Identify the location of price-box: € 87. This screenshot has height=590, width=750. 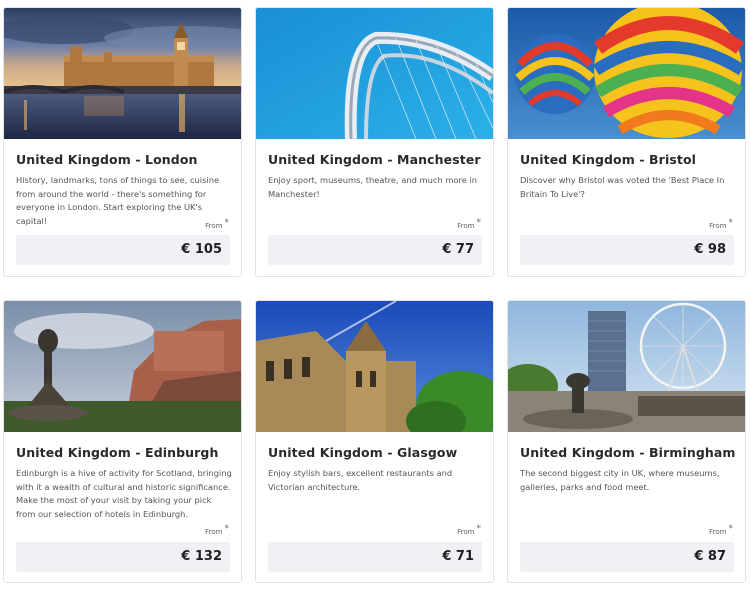
(627, 557).